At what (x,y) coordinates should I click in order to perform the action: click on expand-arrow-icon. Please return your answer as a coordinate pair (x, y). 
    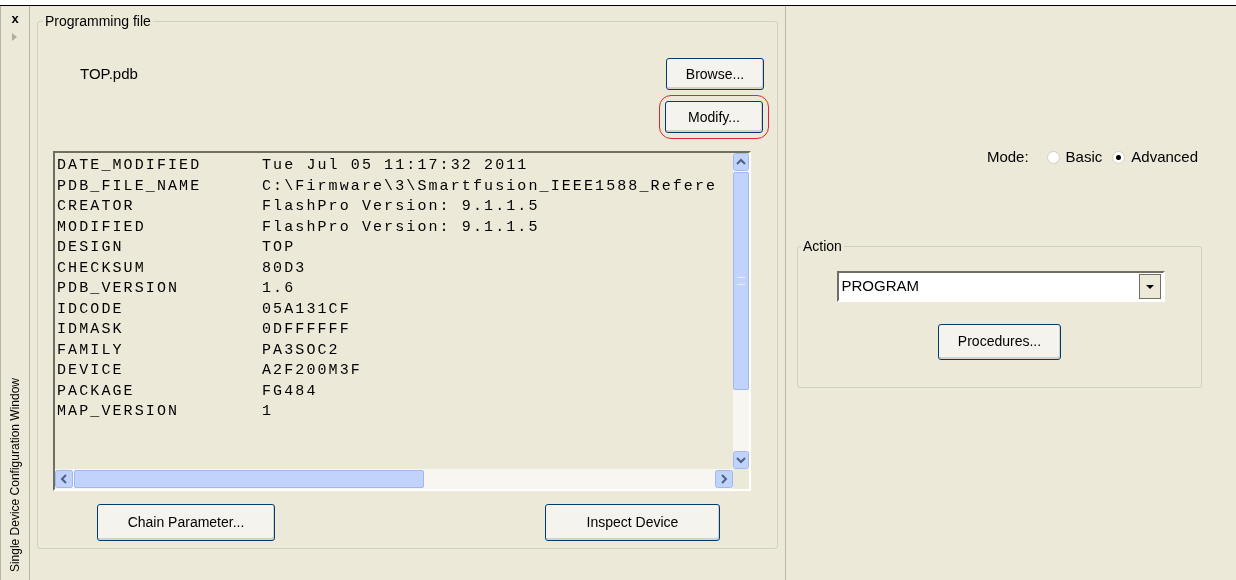
    Looking at the image, I should click on (15, 37).